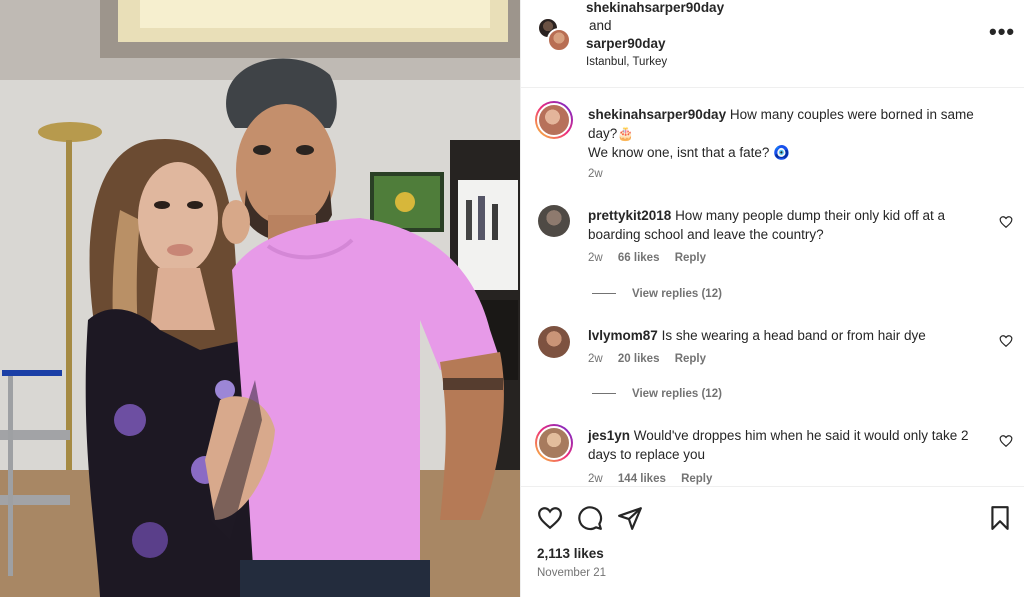  What do you see at coordinates (595, 174) in the screenshot?
I see `caption-timestamp: 2w` at bounding box center [595, 174].